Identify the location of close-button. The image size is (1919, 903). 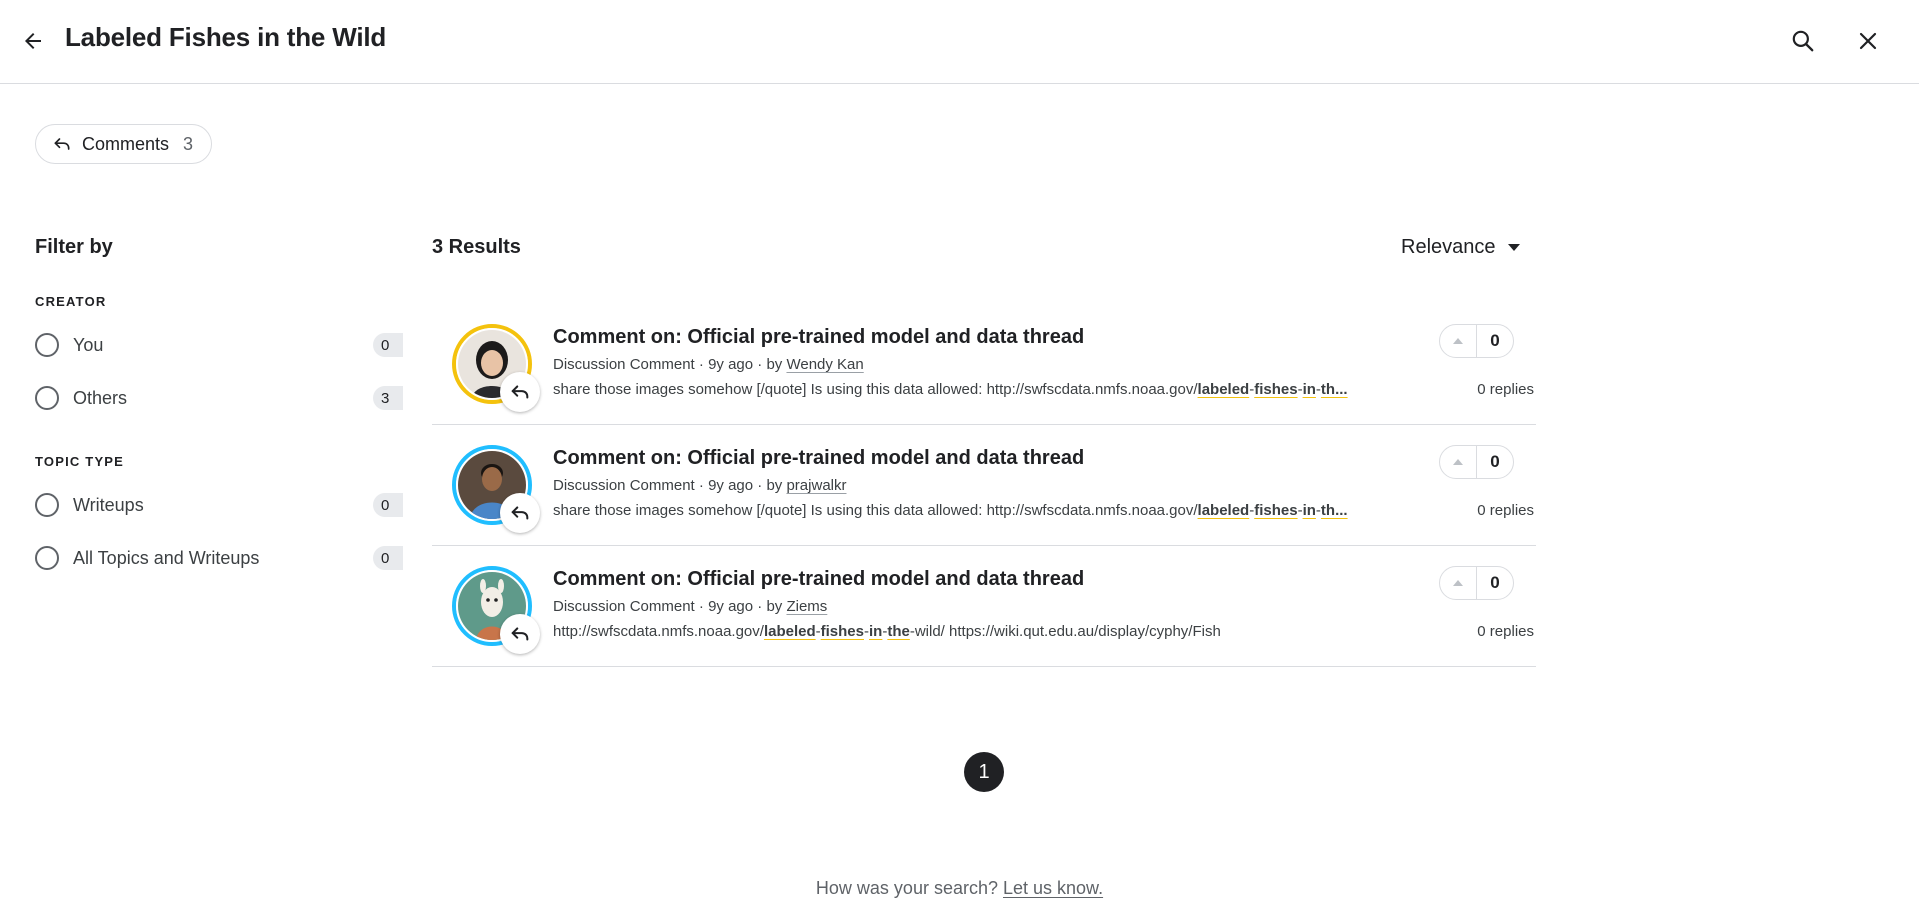
(1868, 41).